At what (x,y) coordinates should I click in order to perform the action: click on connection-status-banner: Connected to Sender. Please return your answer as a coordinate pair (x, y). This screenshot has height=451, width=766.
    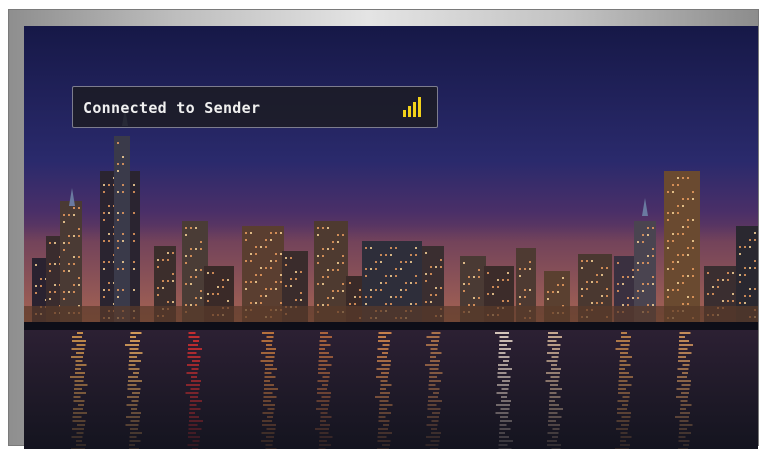
    Looking at the image, I should click on (255, 107).